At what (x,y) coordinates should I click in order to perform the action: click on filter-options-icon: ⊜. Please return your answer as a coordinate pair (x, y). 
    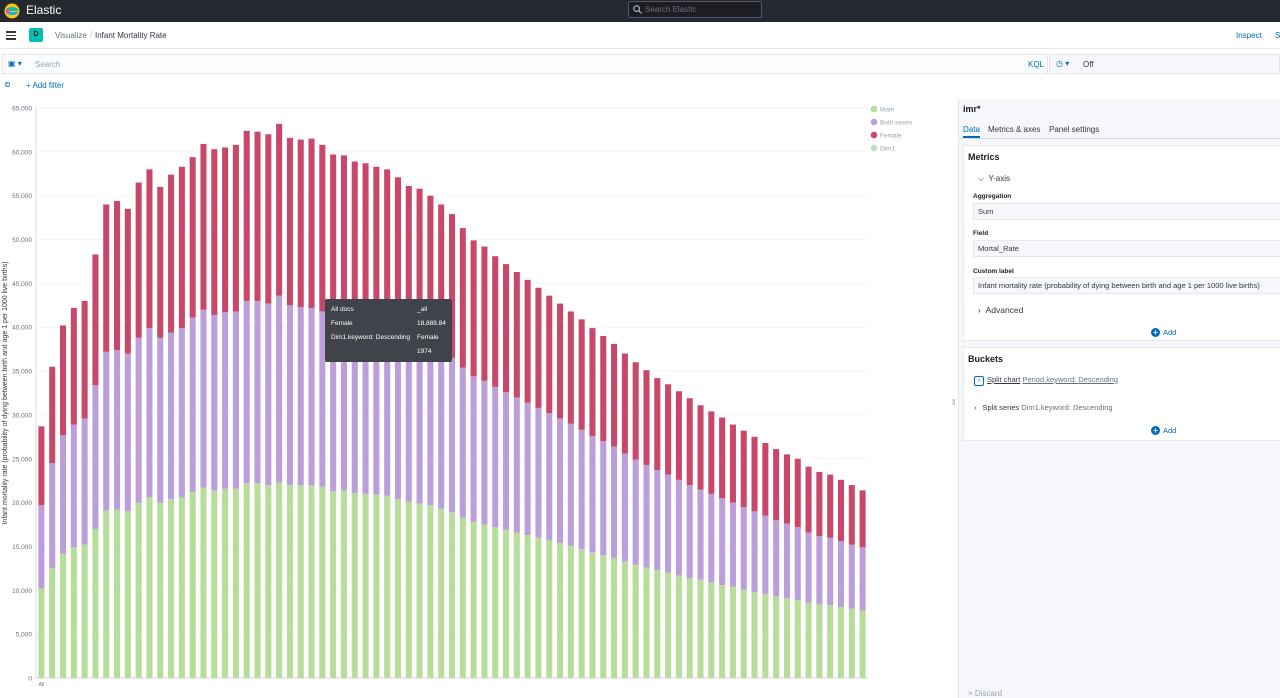
    Looking at the image, I should click on (7, 84).